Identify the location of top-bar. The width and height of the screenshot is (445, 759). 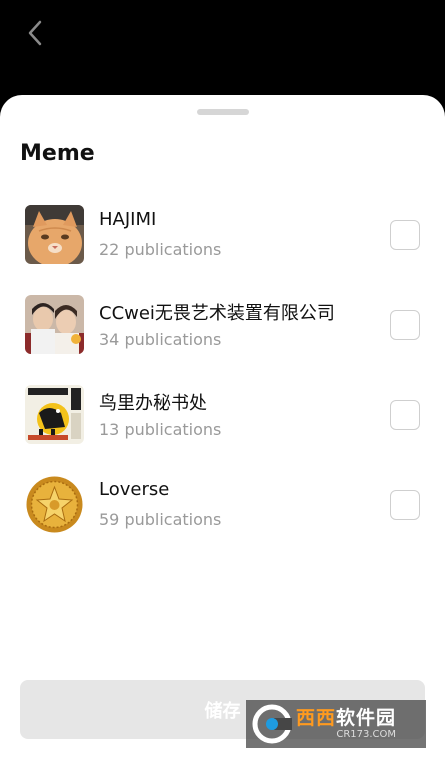
(222, 47).